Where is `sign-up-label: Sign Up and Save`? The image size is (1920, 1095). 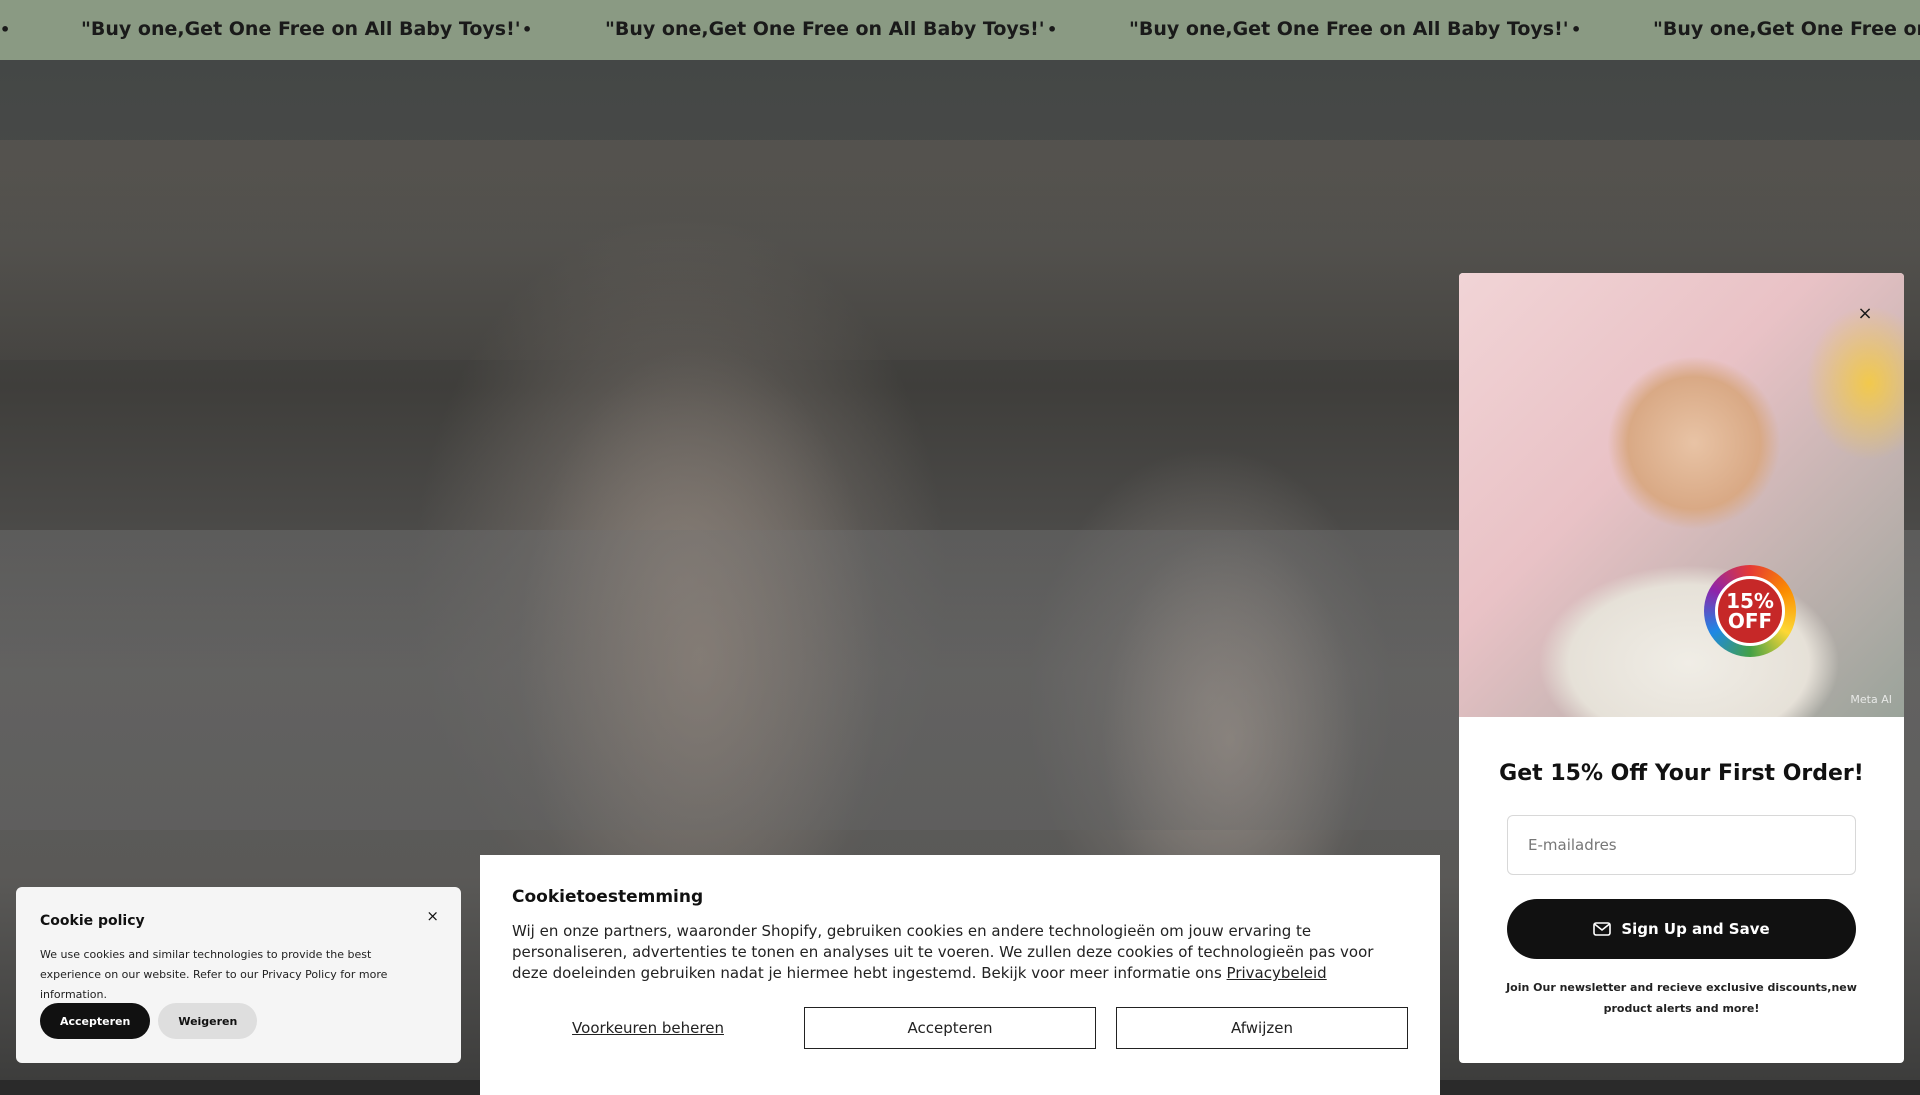 sign-up-label: Sign Up and Save is located at coordinates (1695, 929).